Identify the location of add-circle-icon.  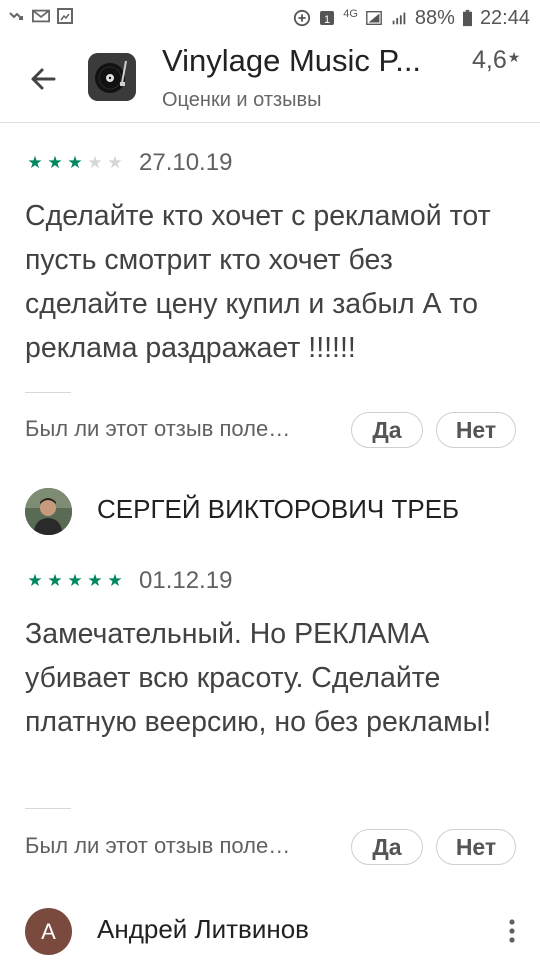
(302, 18).